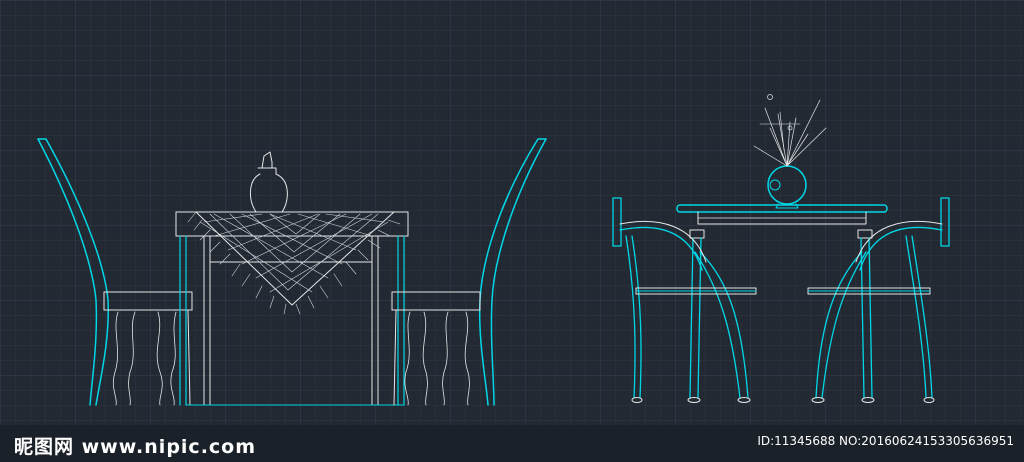 The image size is (1024, 462). I want to click on watermark-logo: 昵图网 www.nipic.com, so click(135, 447).